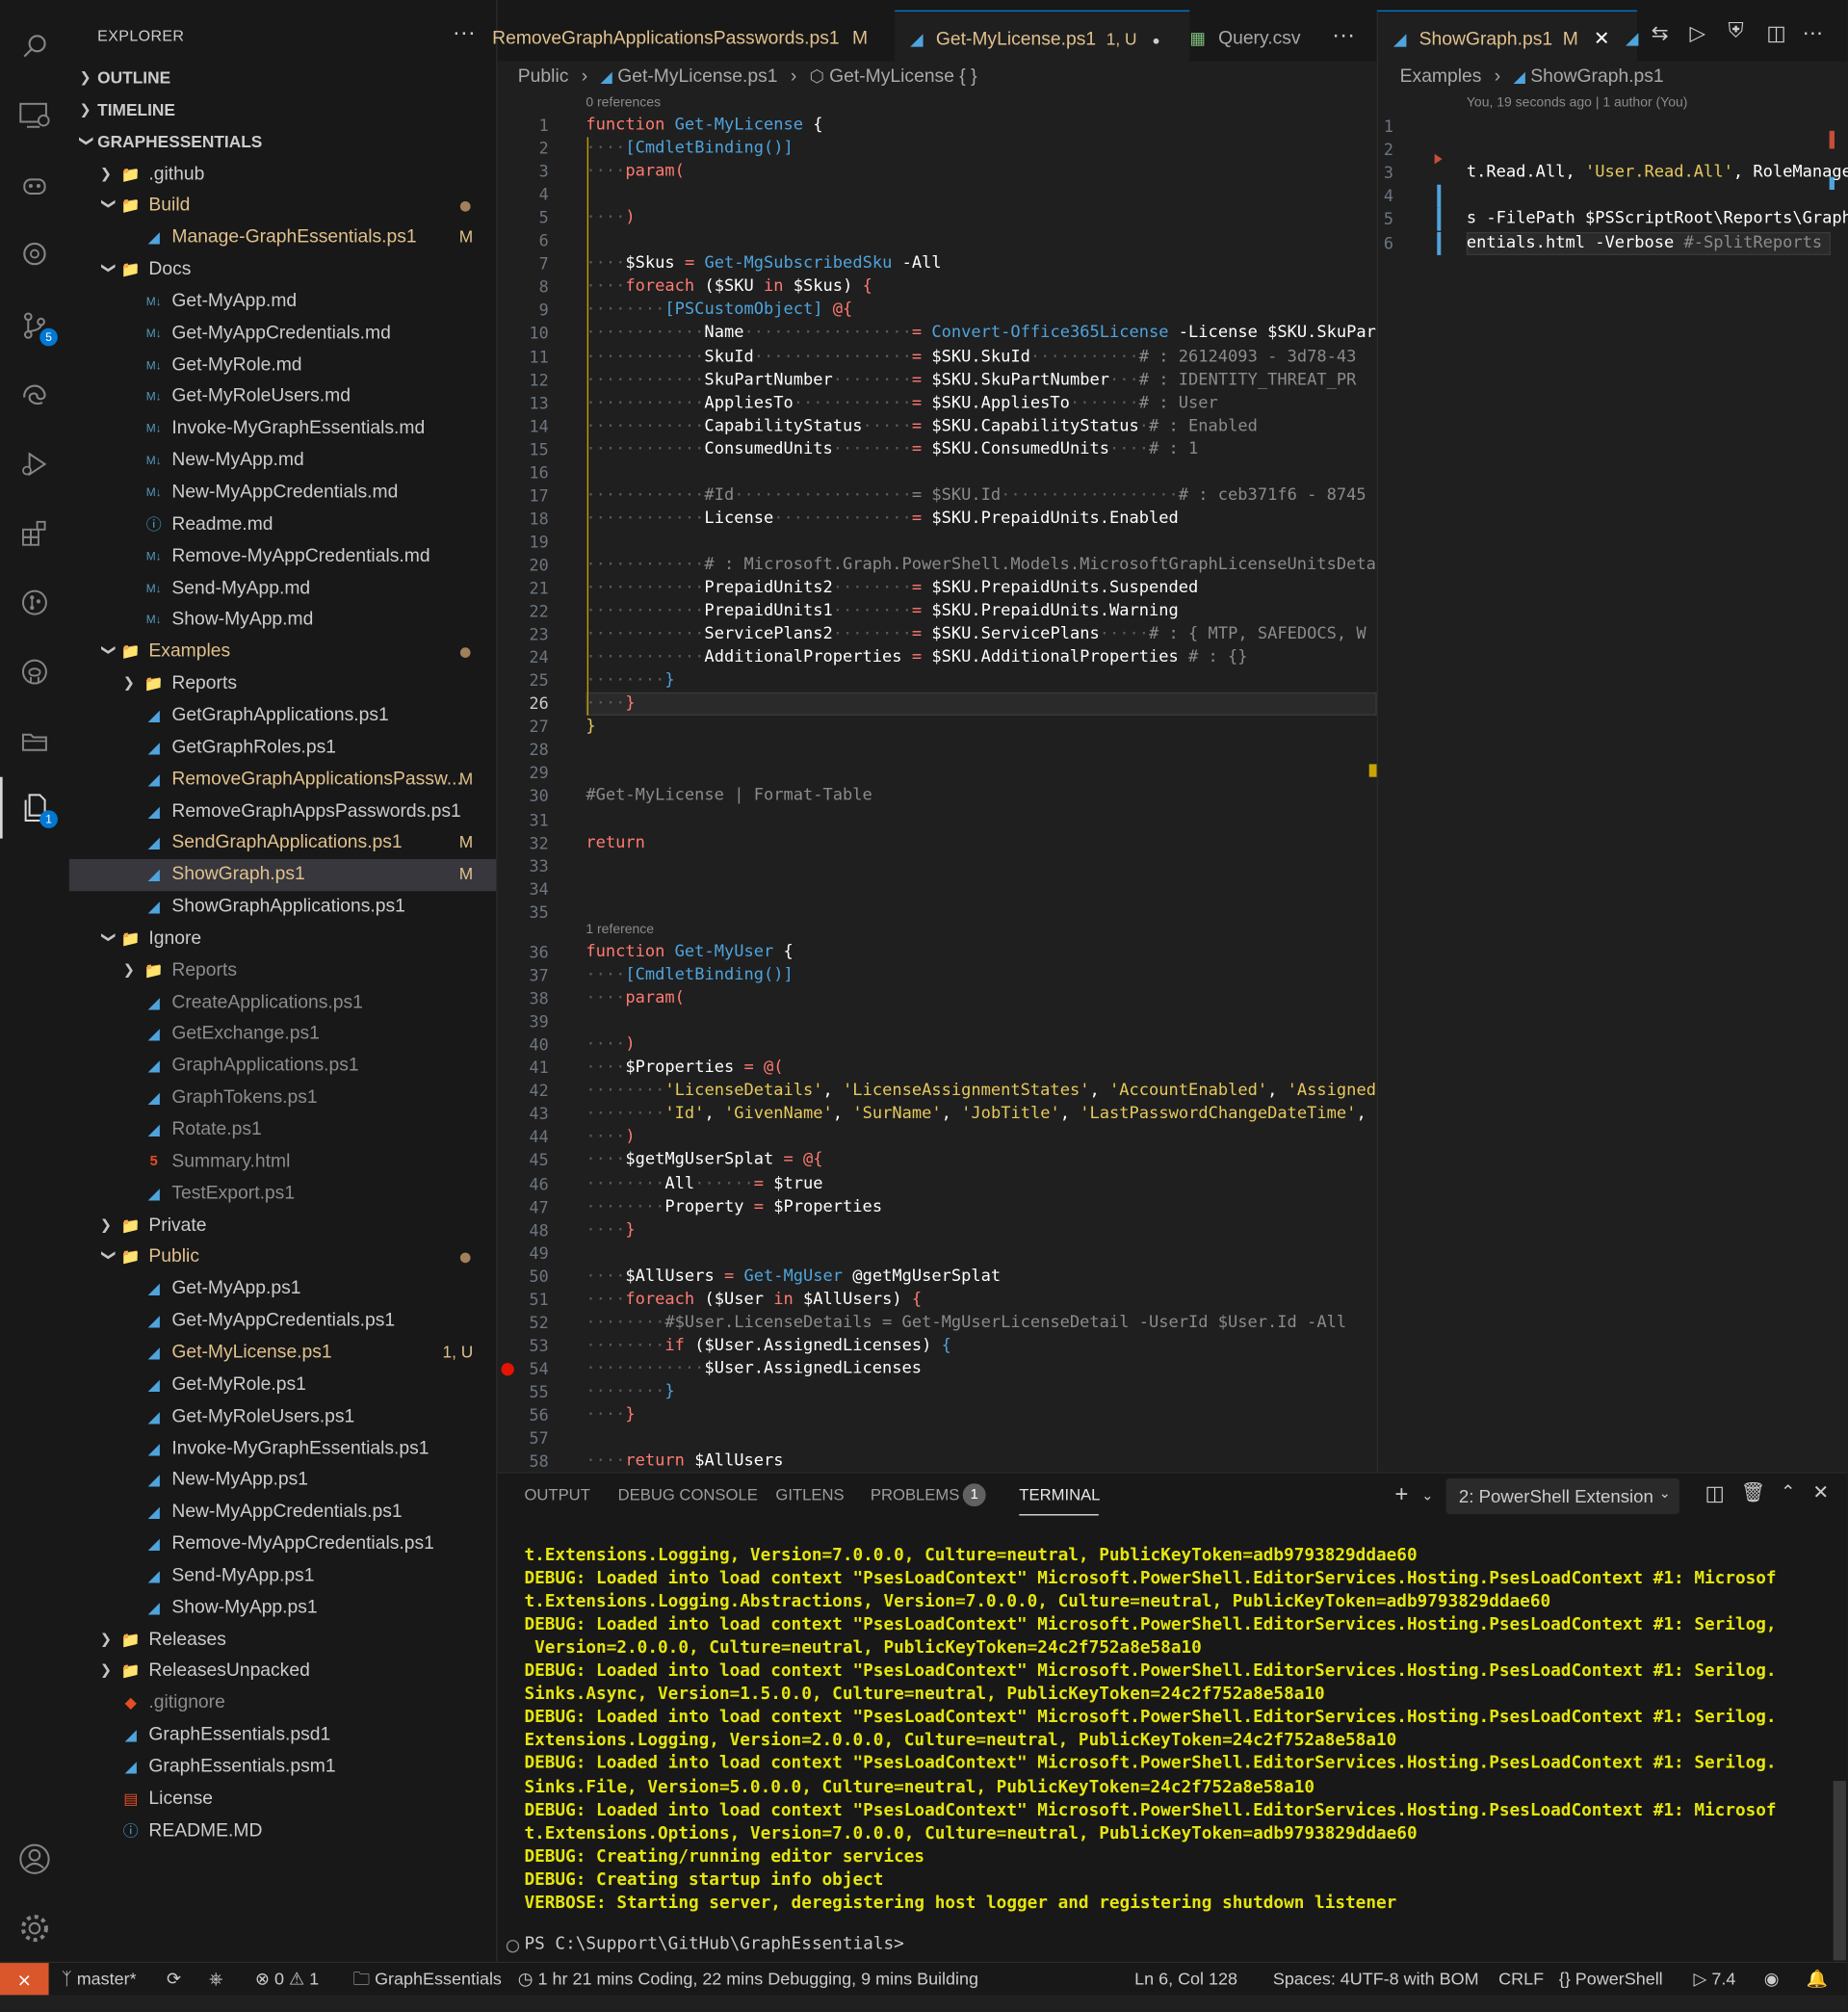  What do you see at coordinates (282, 1735) in the screenshot?
I see `tree-file: ◢ GraphEssentials.psd1` at bounding box center [282, 1735].